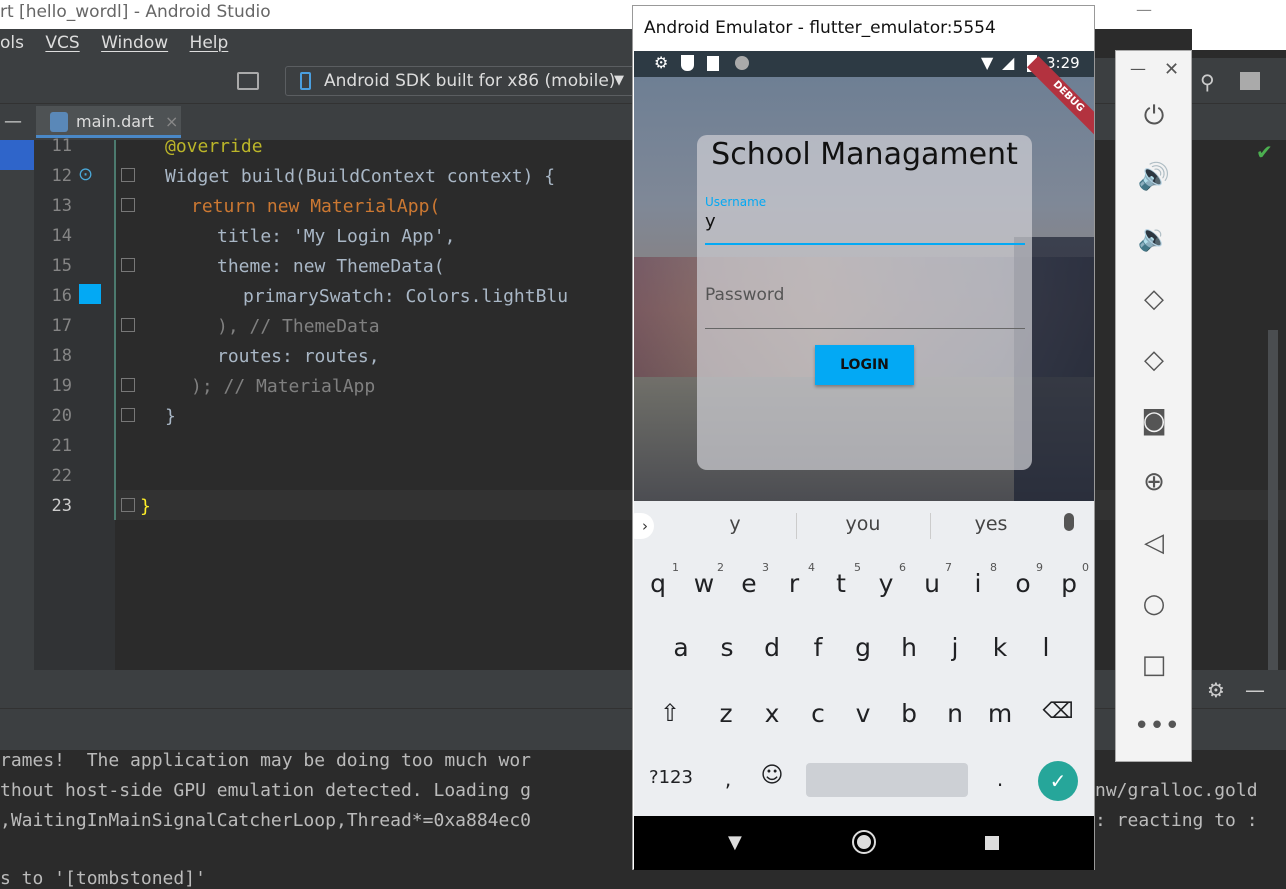  What do you see at coordinates (108, 122) in the screenshot?
I see `tab-main-dart: main.dart ×` at bounding box center [108, 122].